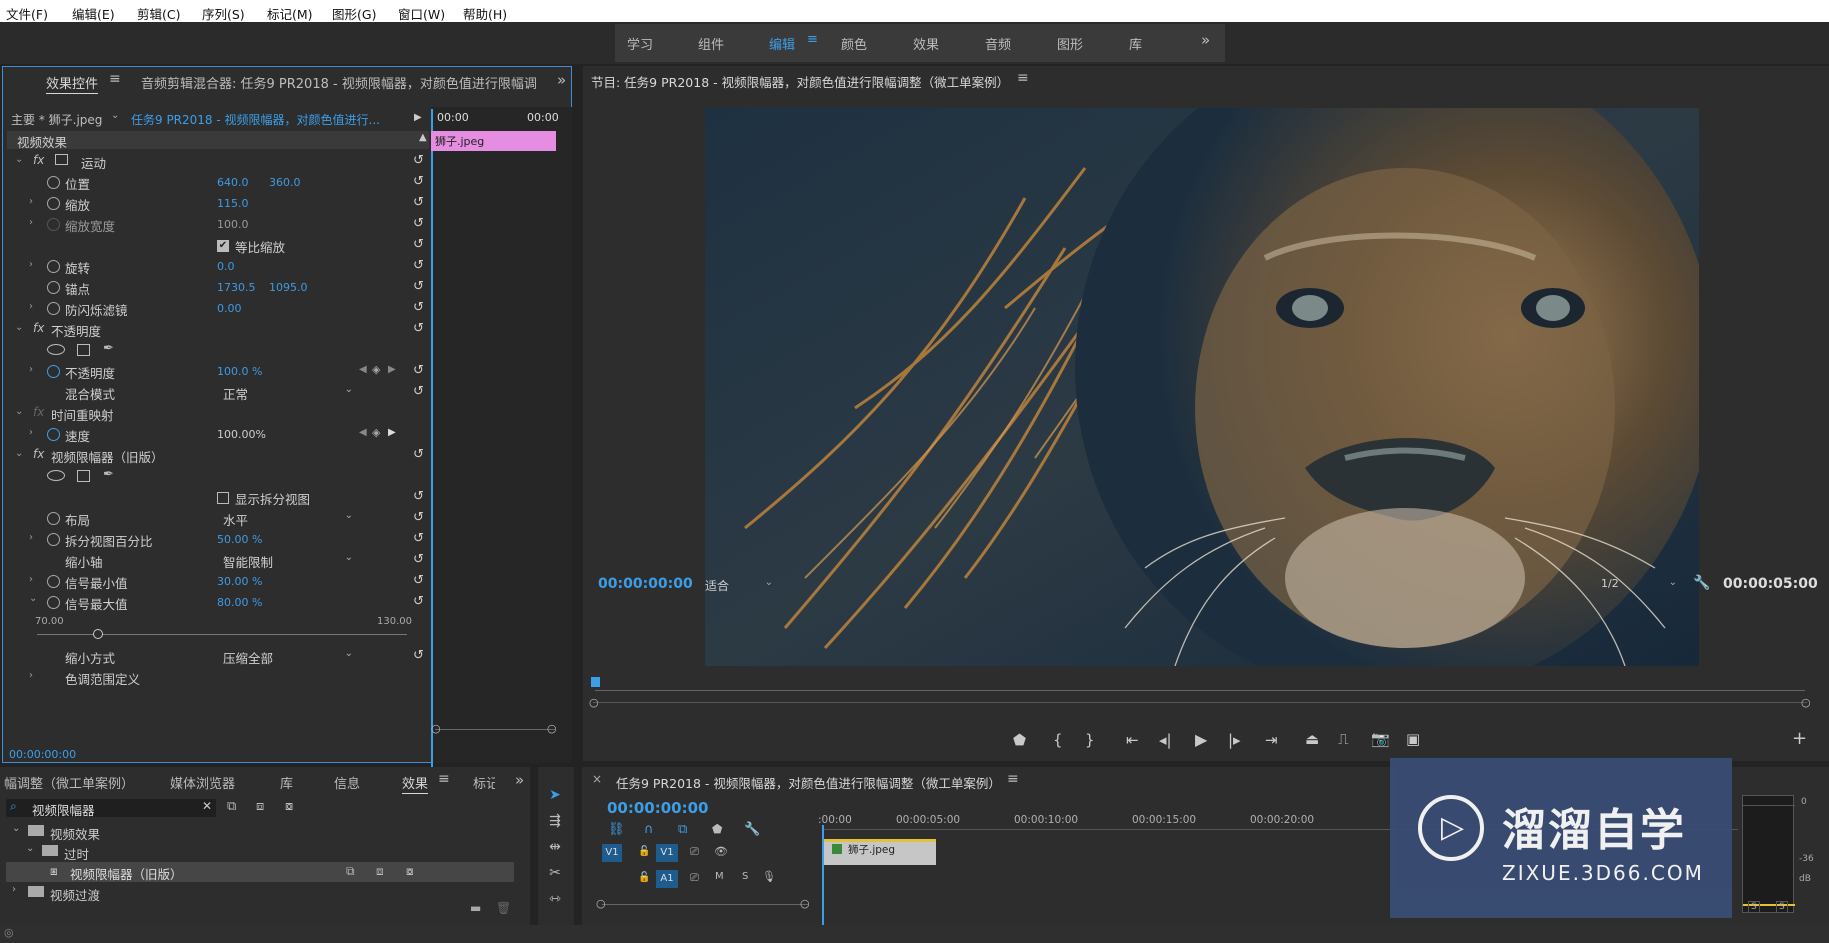 The width and height of the screenshot is (1829, 943). Describe the element at coordinates (1312, 739) in the screenshot. I see `lift-icon: ⏏` at that location.